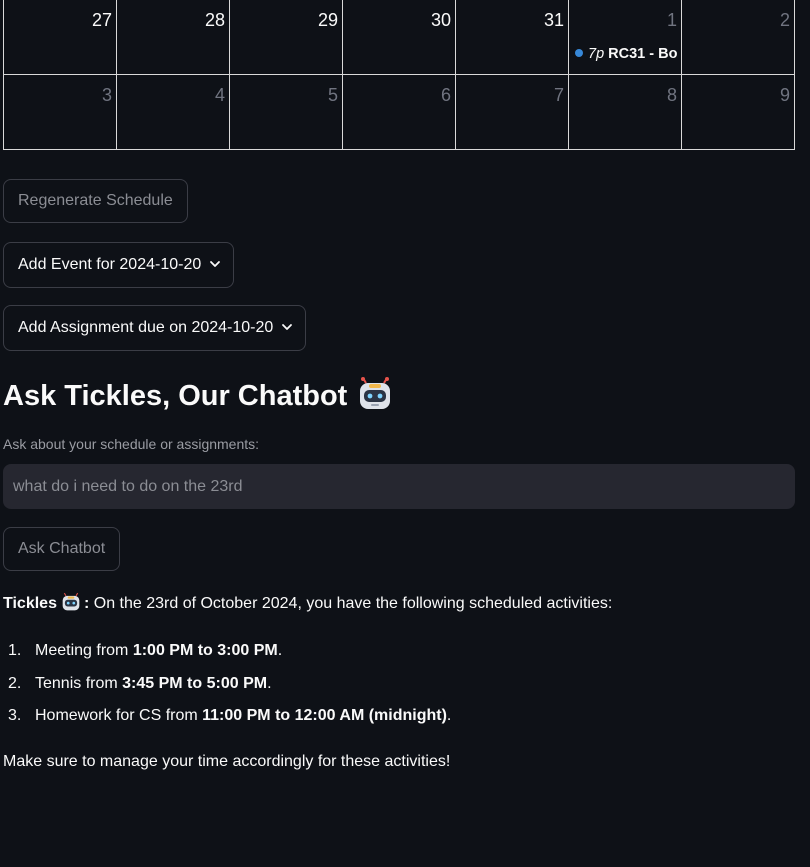 This screenshot has width=810, height=867. Describe the element at coordinates (643, 54) in the screenshot. I see `event-title: RC31 - Bo` at that location.